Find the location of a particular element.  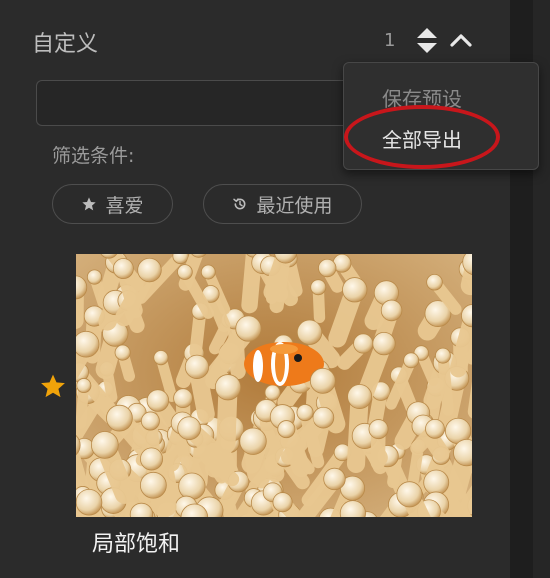

filter-chip-label: 最近使用 is located at coordinates (294, 205).